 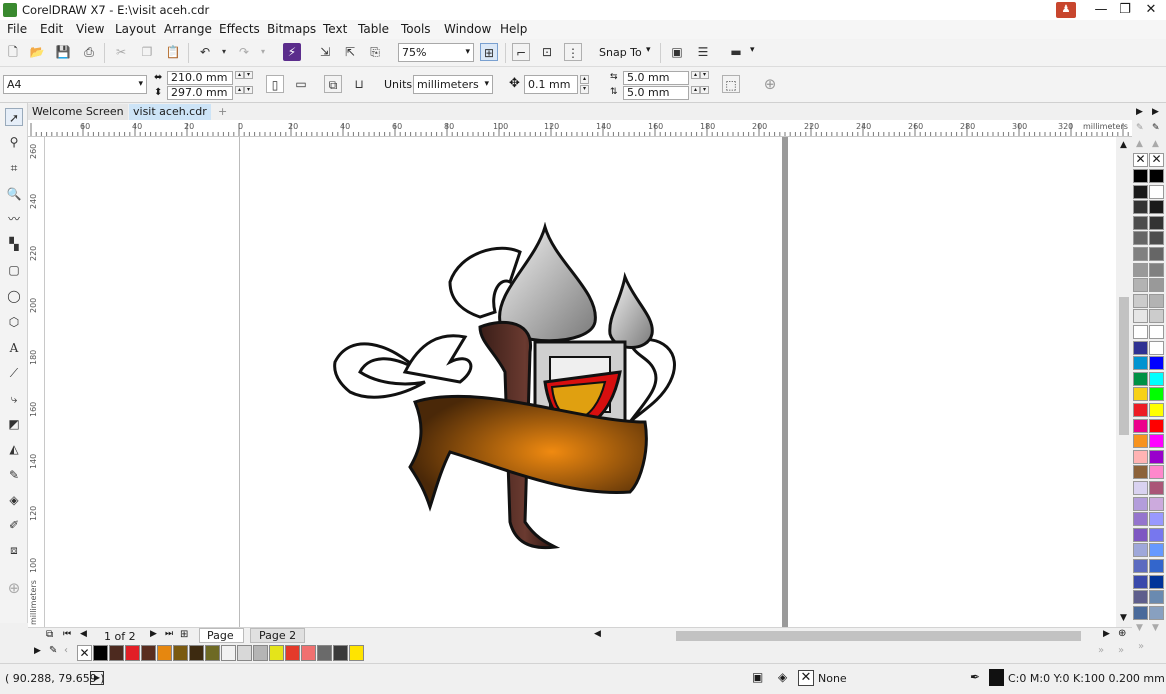 I want to click on duplicate-x-input: 5.0 mm, so click(x=656, y=78).